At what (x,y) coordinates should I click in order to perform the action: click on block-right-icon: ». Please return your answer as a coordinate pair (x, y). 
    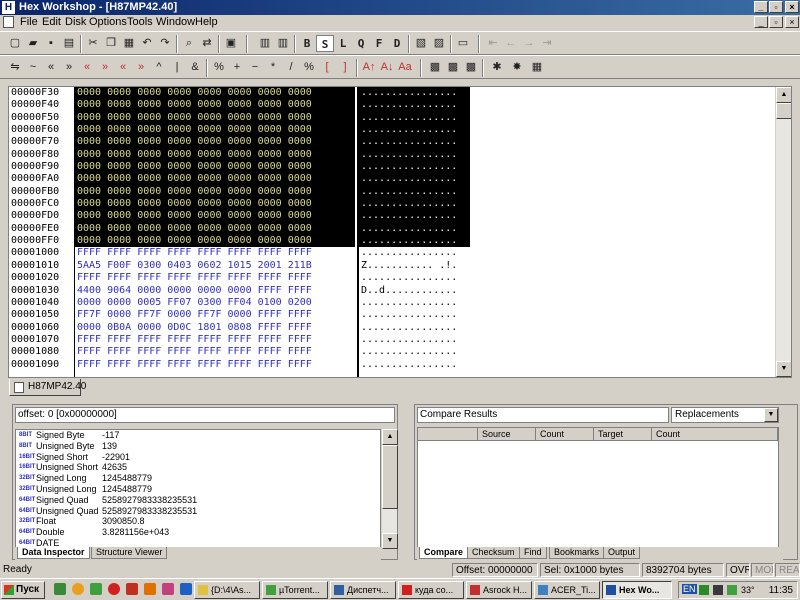
    Looking at the image, I should click on (141, 67).